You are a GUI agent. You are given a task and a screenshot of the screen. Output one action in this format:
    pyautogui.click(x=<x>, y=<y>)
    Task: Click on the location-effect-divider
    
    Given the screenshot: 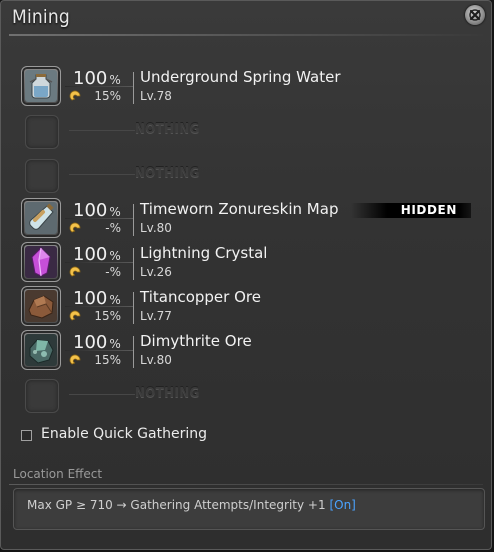 What is the action you would take?
    pyautogui.click(x=246, y=484)
    